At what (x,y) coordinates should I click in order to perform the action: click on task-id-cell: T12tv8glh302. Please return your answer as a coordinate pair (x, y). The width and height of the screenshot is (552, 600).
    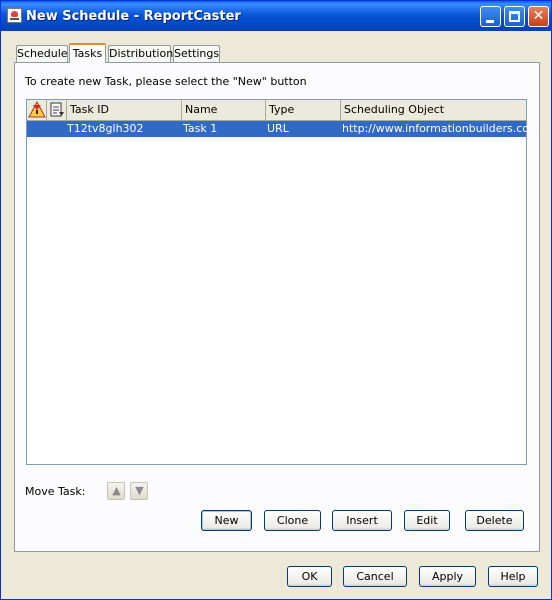
    Looking at the image, I should click on (105, 128).